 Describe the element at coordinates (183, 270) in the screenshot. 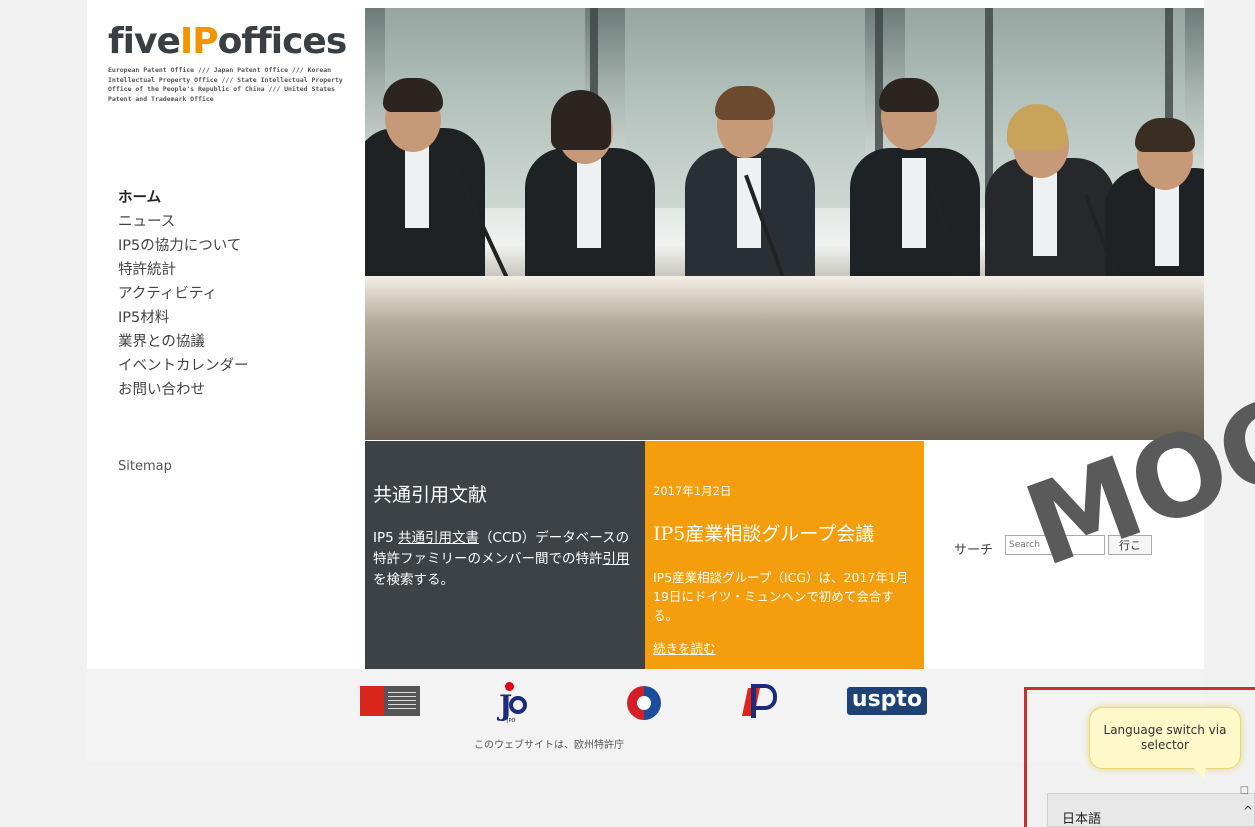

I see `nav-item-statistics: 特許統計` at that location.